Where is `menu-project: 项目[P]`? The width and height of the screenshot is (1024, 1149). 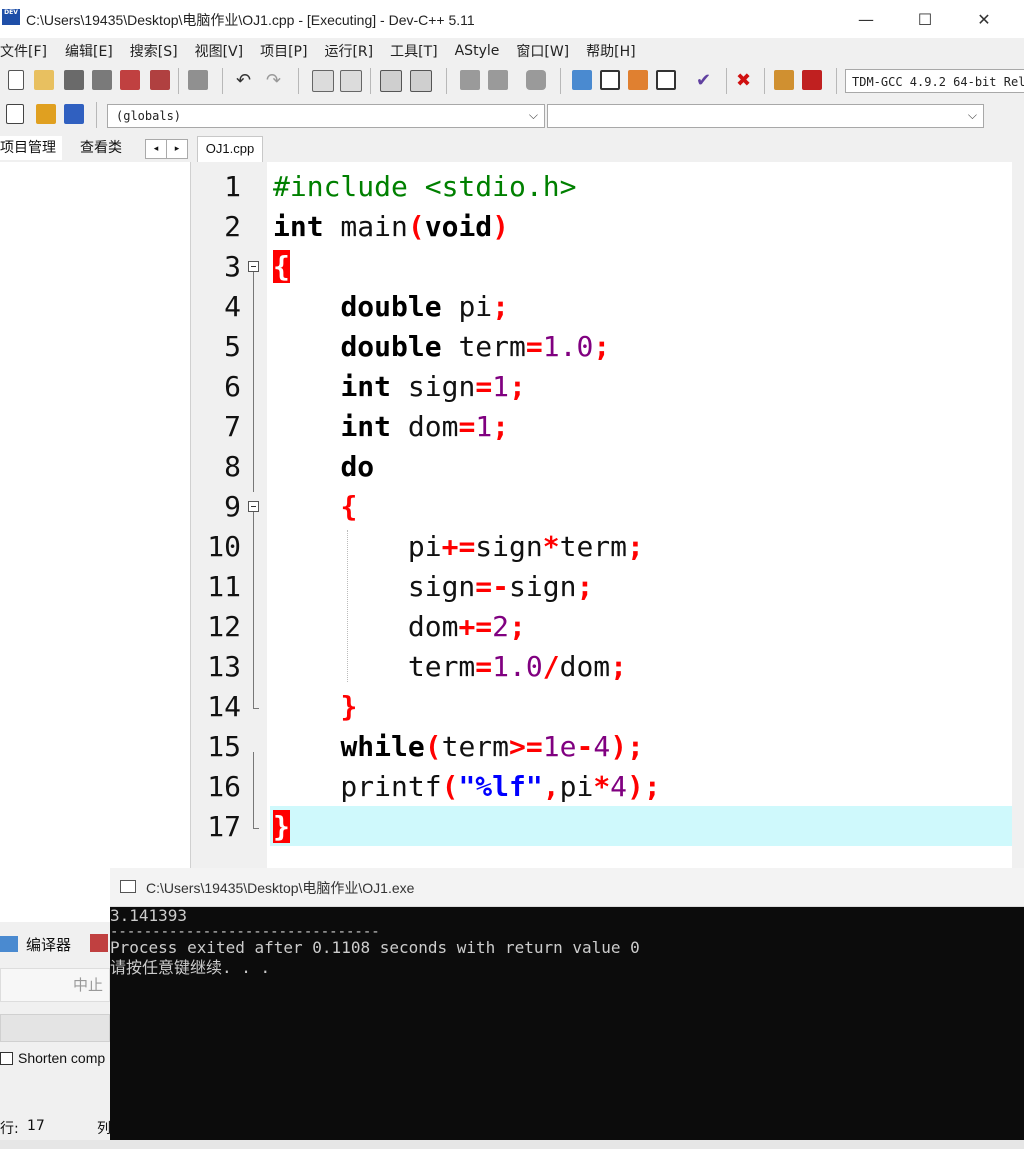 menu-project: 项目[P] is located at coordinates (292, 51).